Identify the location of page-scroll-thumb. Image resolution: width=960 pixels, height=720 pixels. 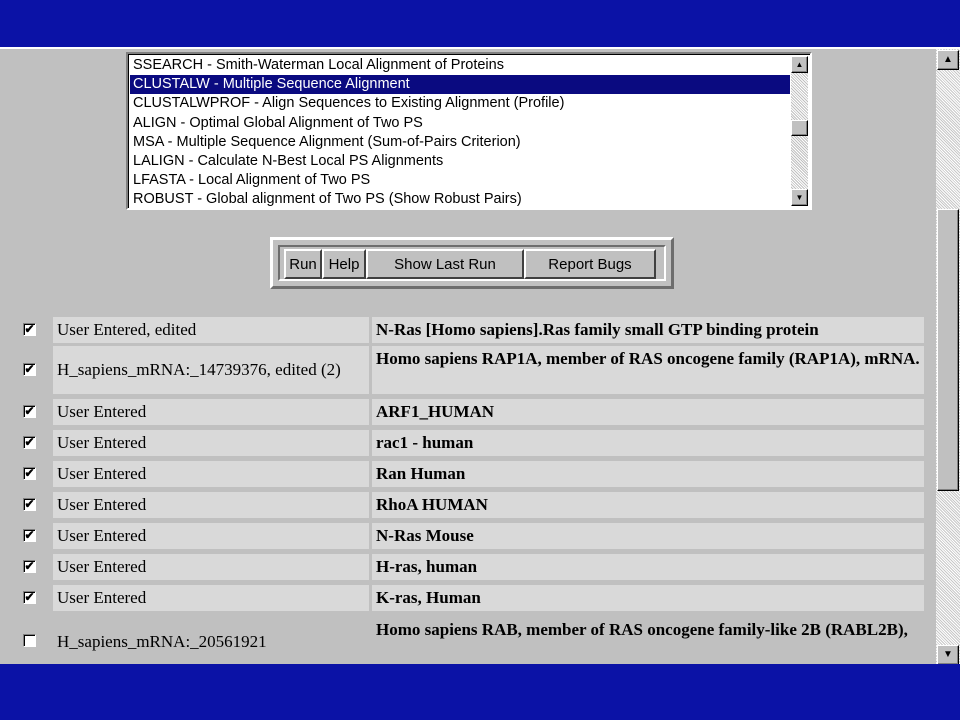
(948, 350).